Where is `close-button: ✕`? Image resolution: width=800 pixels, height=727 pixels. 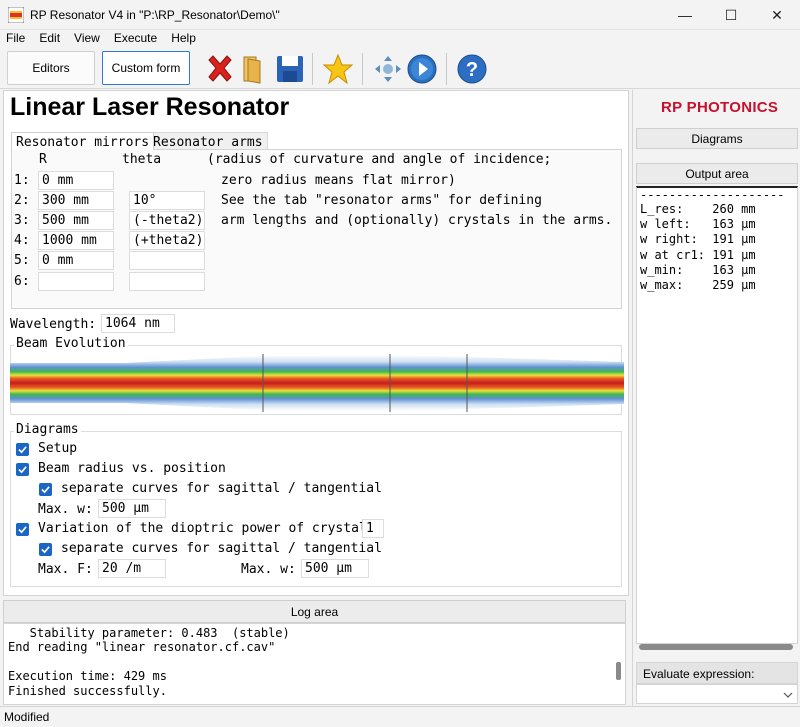 close-button: ✕ is located at coordinates (777, 15).